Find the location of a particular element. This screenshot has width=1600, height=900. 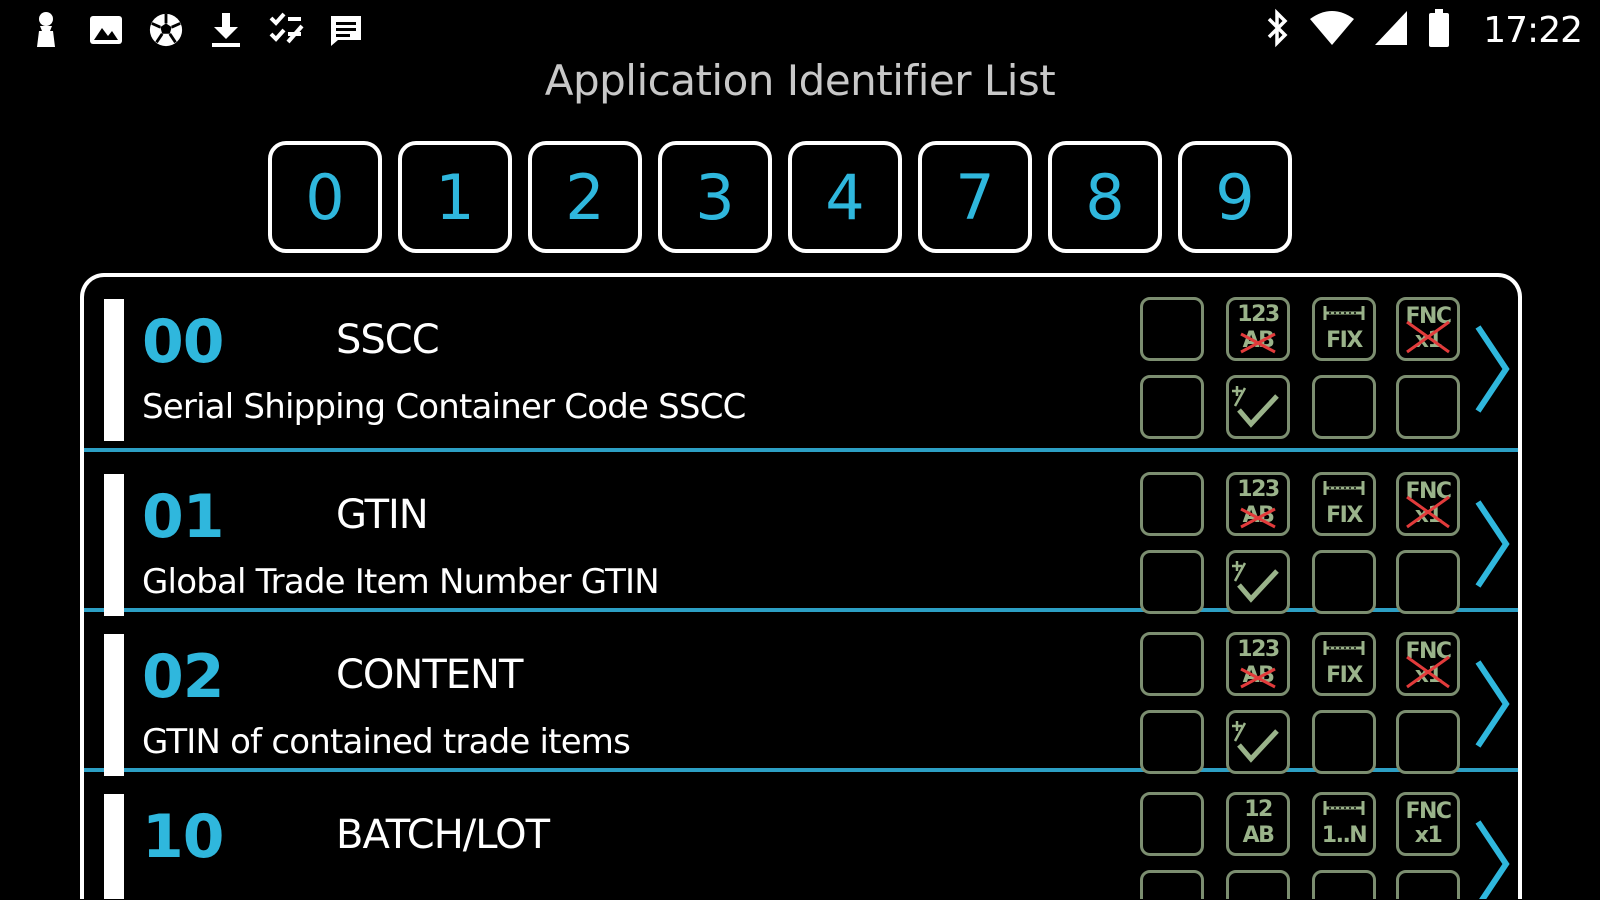

image-icon is located at coordinates (106, 30).